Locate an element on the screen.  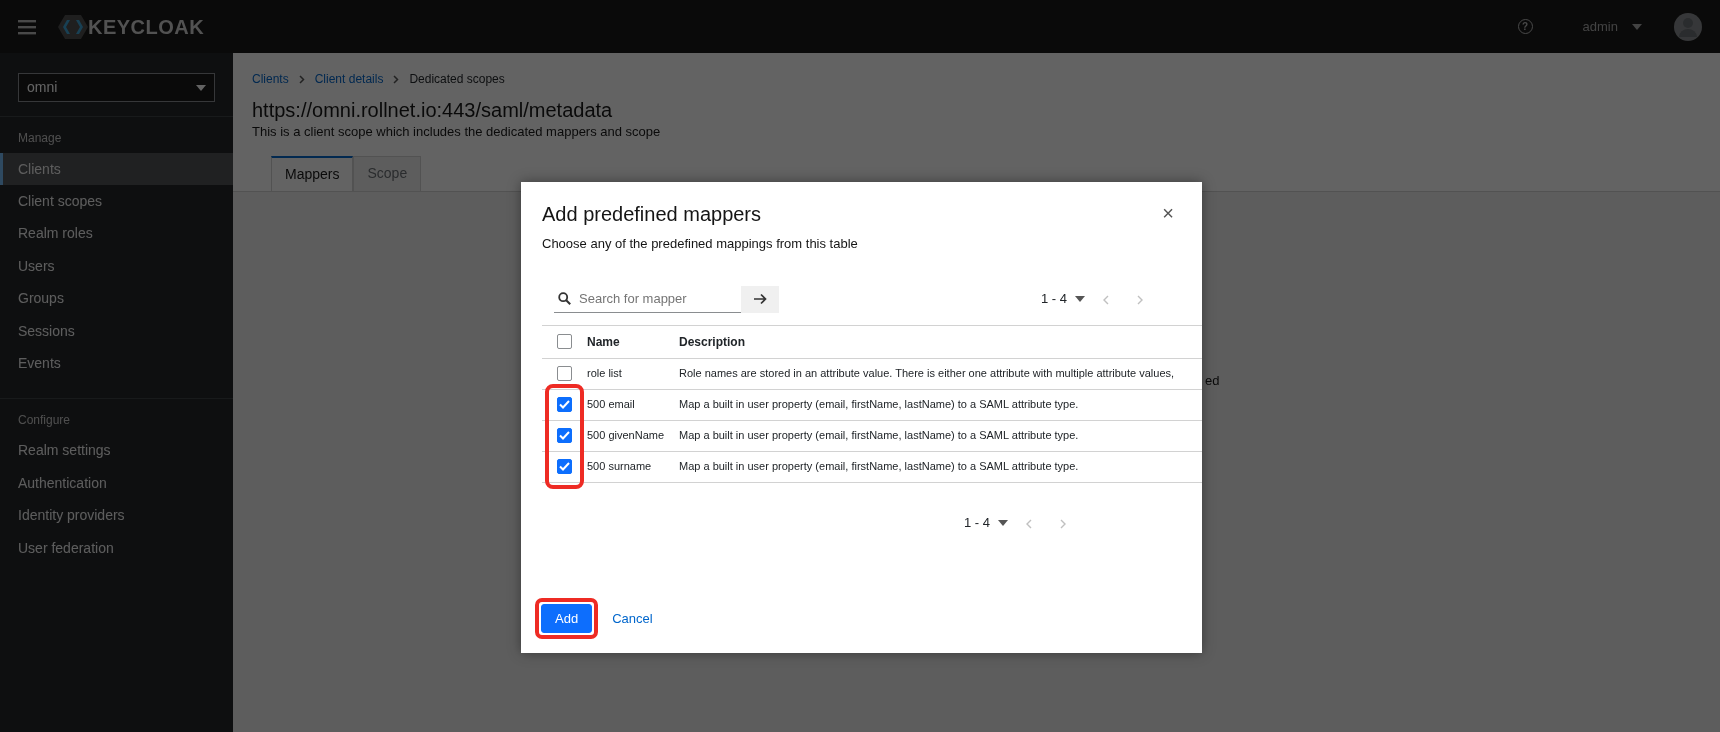
cancel-link: Cancel is located at coordinates (632, 618).